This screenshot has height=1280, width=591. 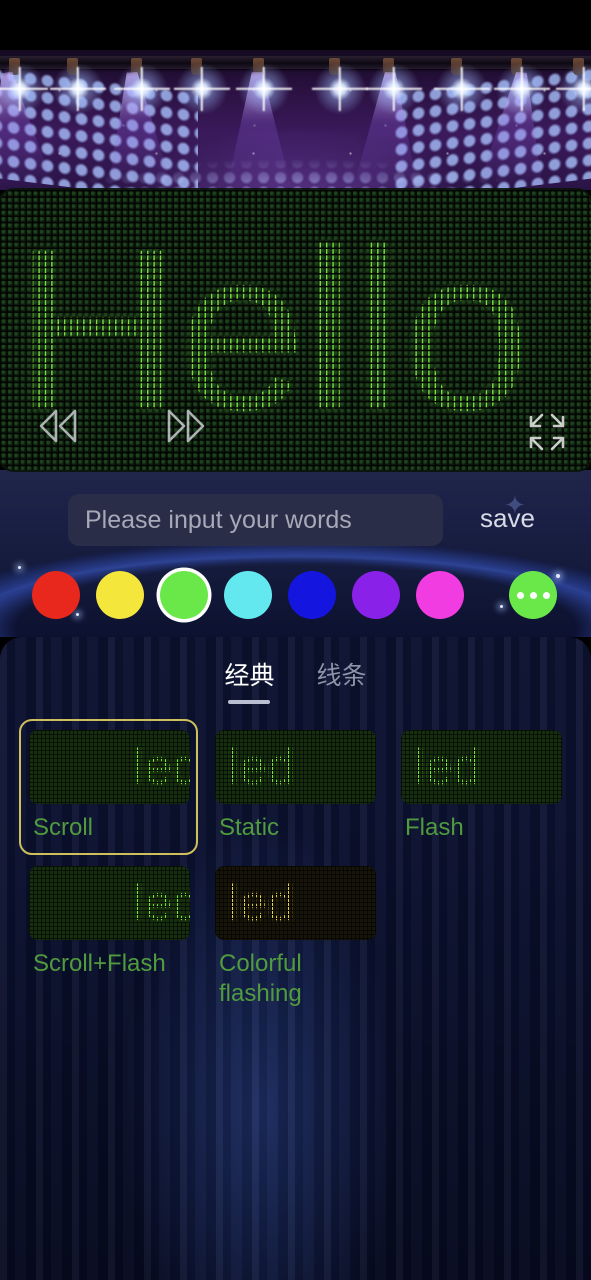 I want to click on color-swatch-blue, so click(x=312, y=595).